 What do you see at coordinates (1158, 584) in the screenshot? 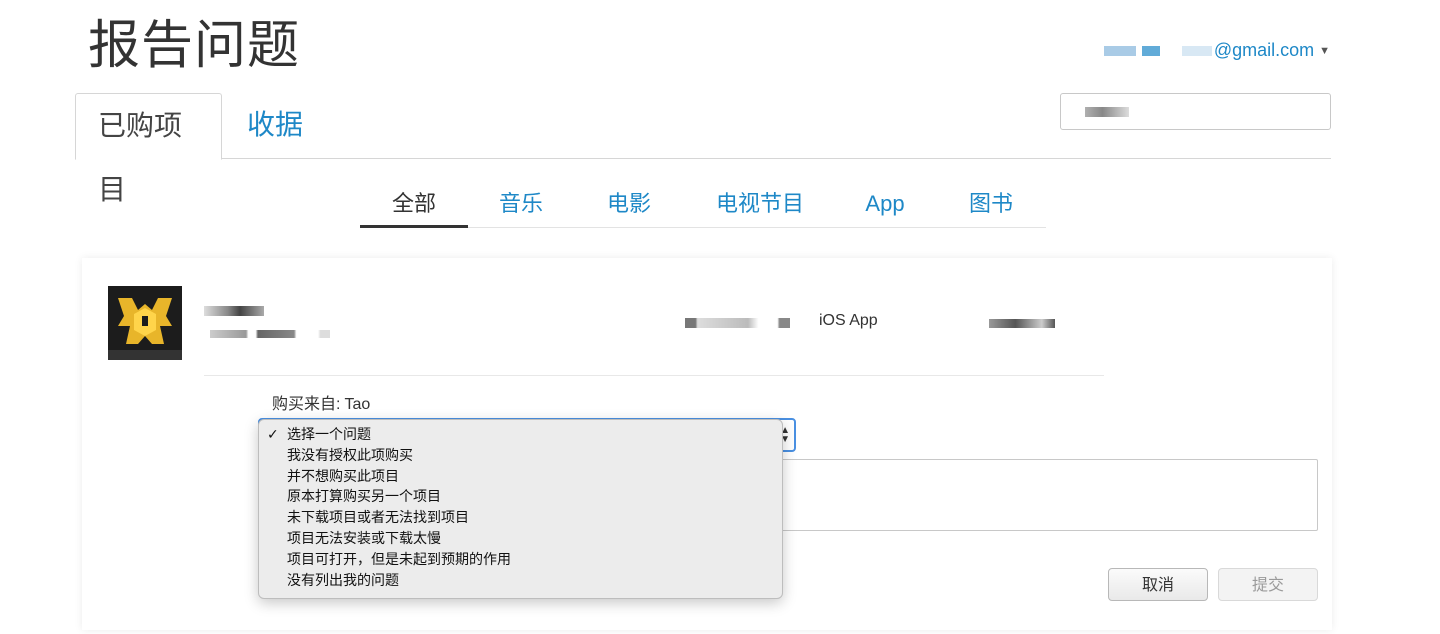
I see `cancel-button: 取消` at bounding box center [1158, 584].